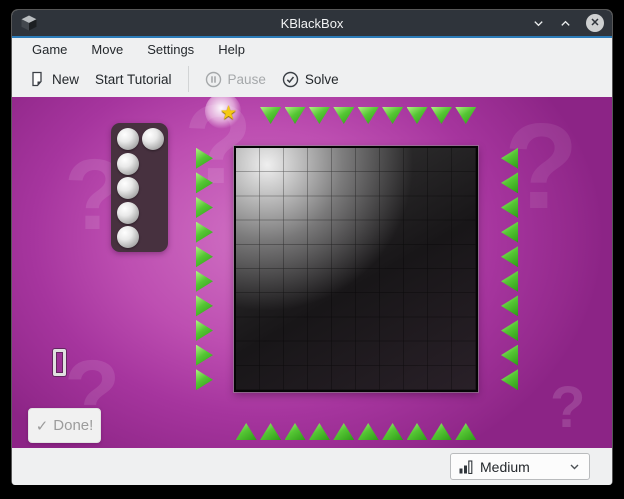 This screenshot has width=624, height=499. I want to click on toolbar: New Start Tutorial Pause Solve, so click(312, 79).